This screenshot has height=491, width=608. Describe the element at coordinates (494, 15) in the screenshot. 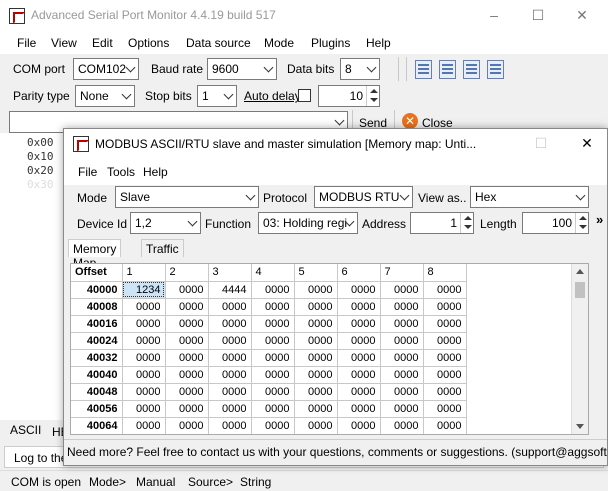

I see `minimize-button: –` at that location.